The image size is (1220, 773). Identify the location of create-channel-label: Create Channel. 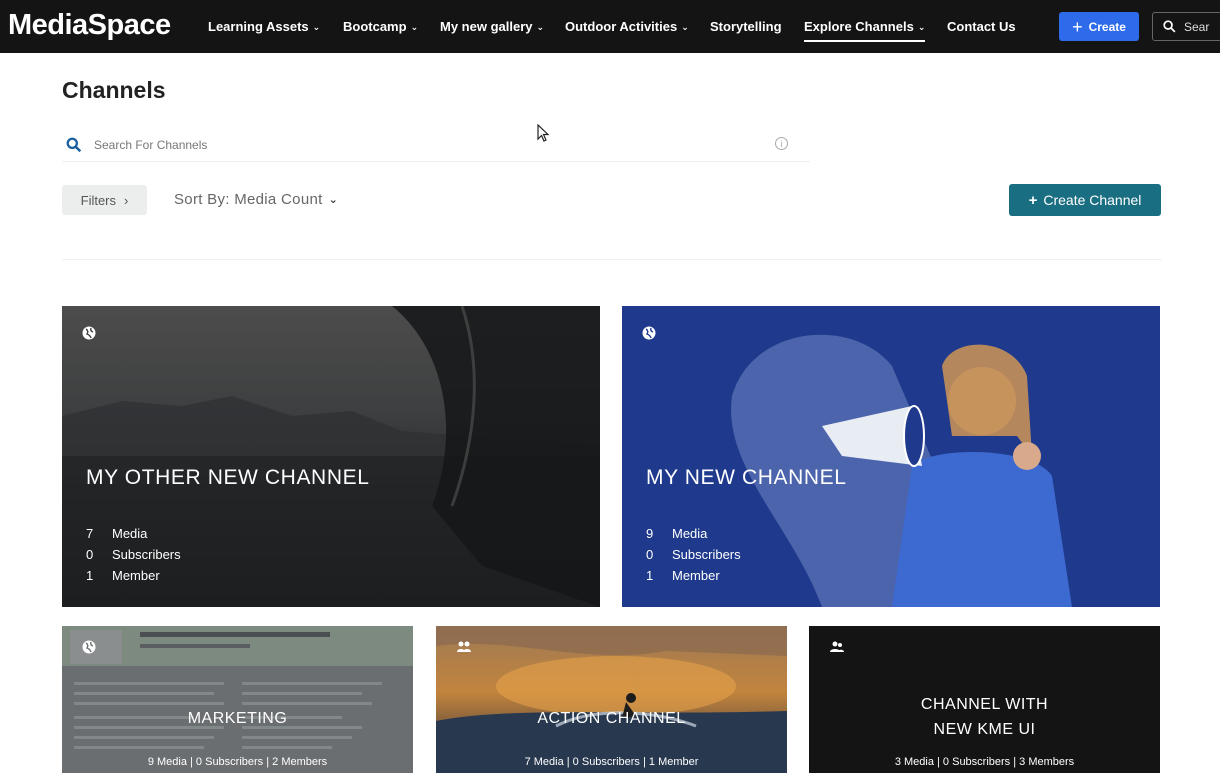
(1092, 200).